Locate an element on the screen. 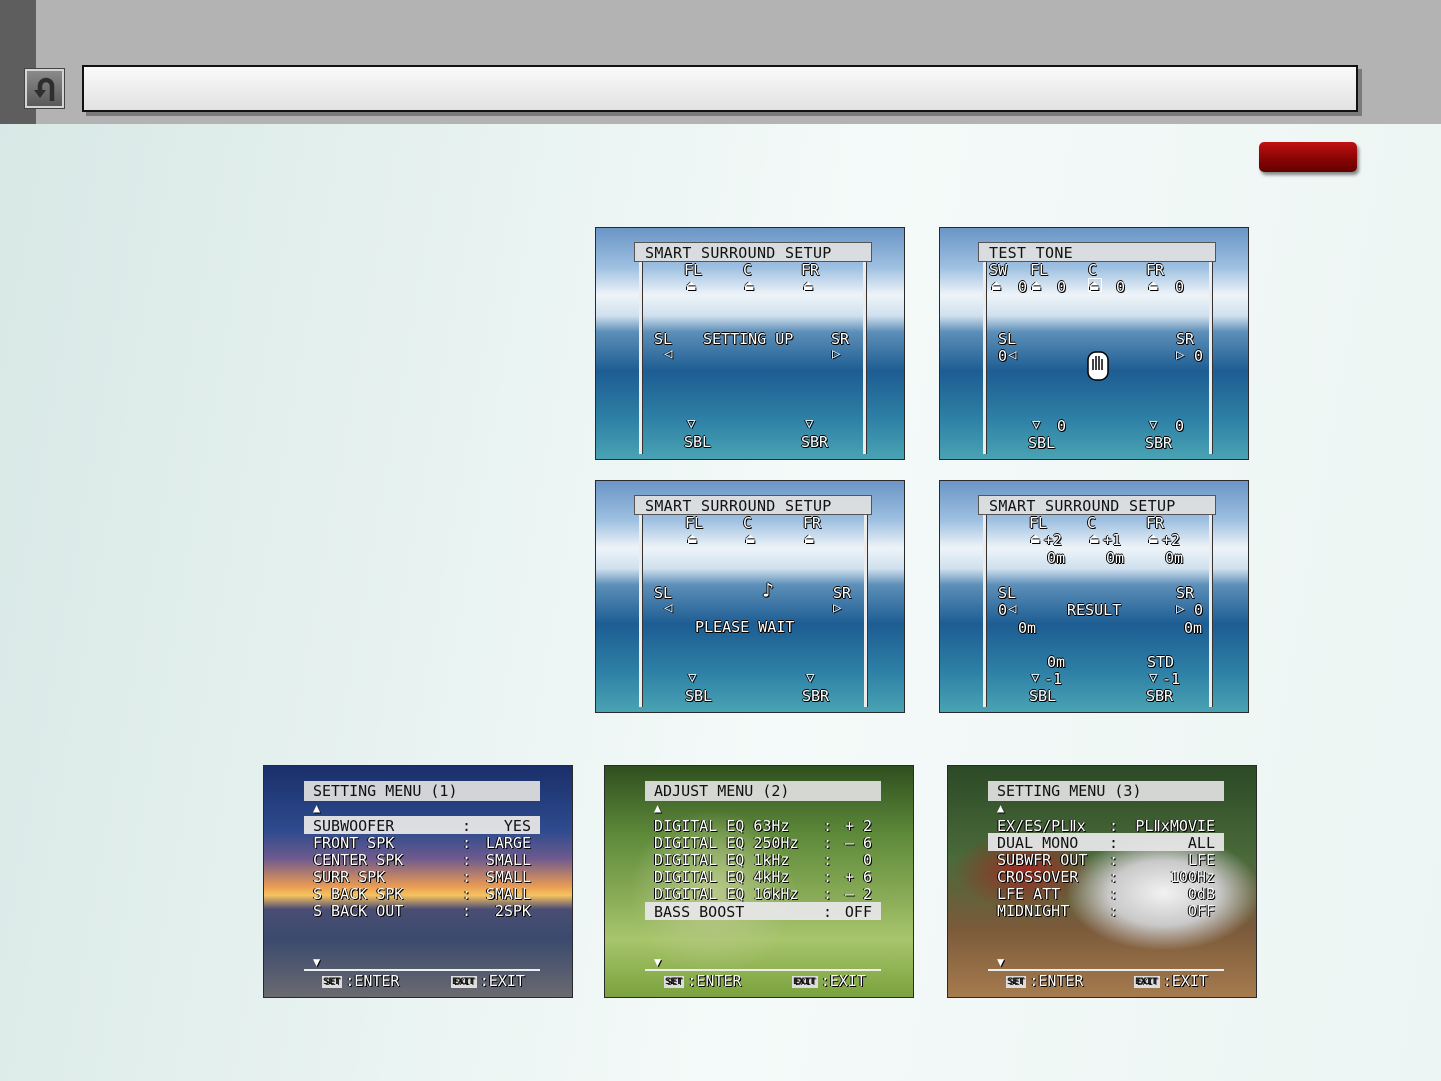 This screenshot has height=1081, width=1441. value-fl: 0 is located at coordinates (1062, 287).